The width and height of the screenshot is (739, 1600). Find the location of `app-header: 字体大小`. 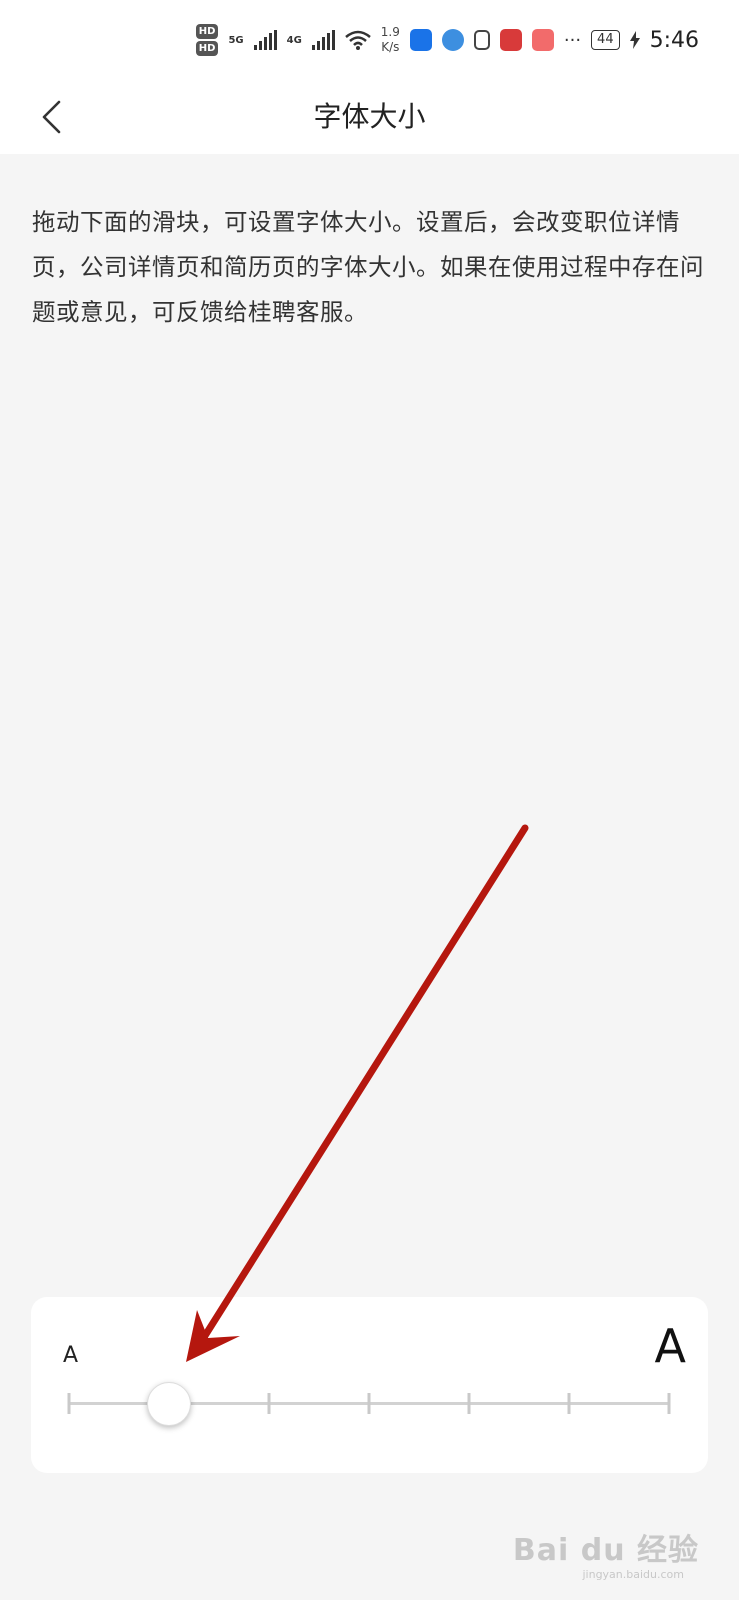

app-header: 字体大小 is located at coordinates (369, 117).